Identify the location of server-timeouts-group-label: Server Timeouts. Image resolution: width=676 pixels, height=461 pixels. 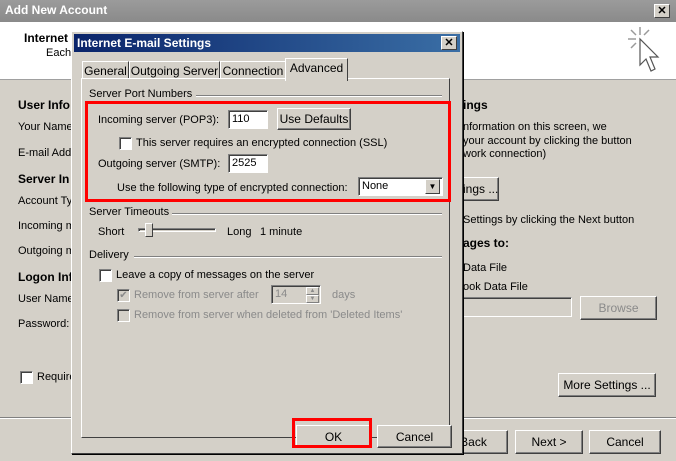
(129, 212).